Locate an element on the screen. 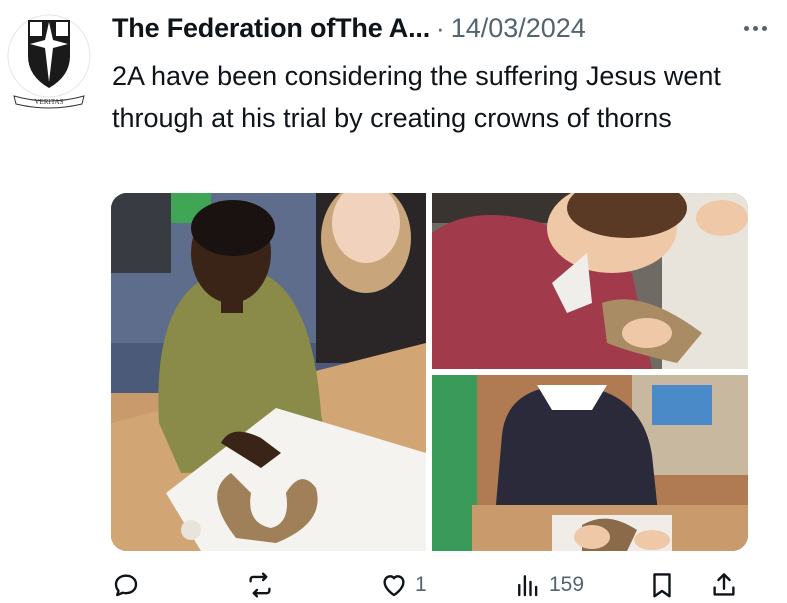 The image size is (787, 603). share-icon is located at coordinates (724, 584).